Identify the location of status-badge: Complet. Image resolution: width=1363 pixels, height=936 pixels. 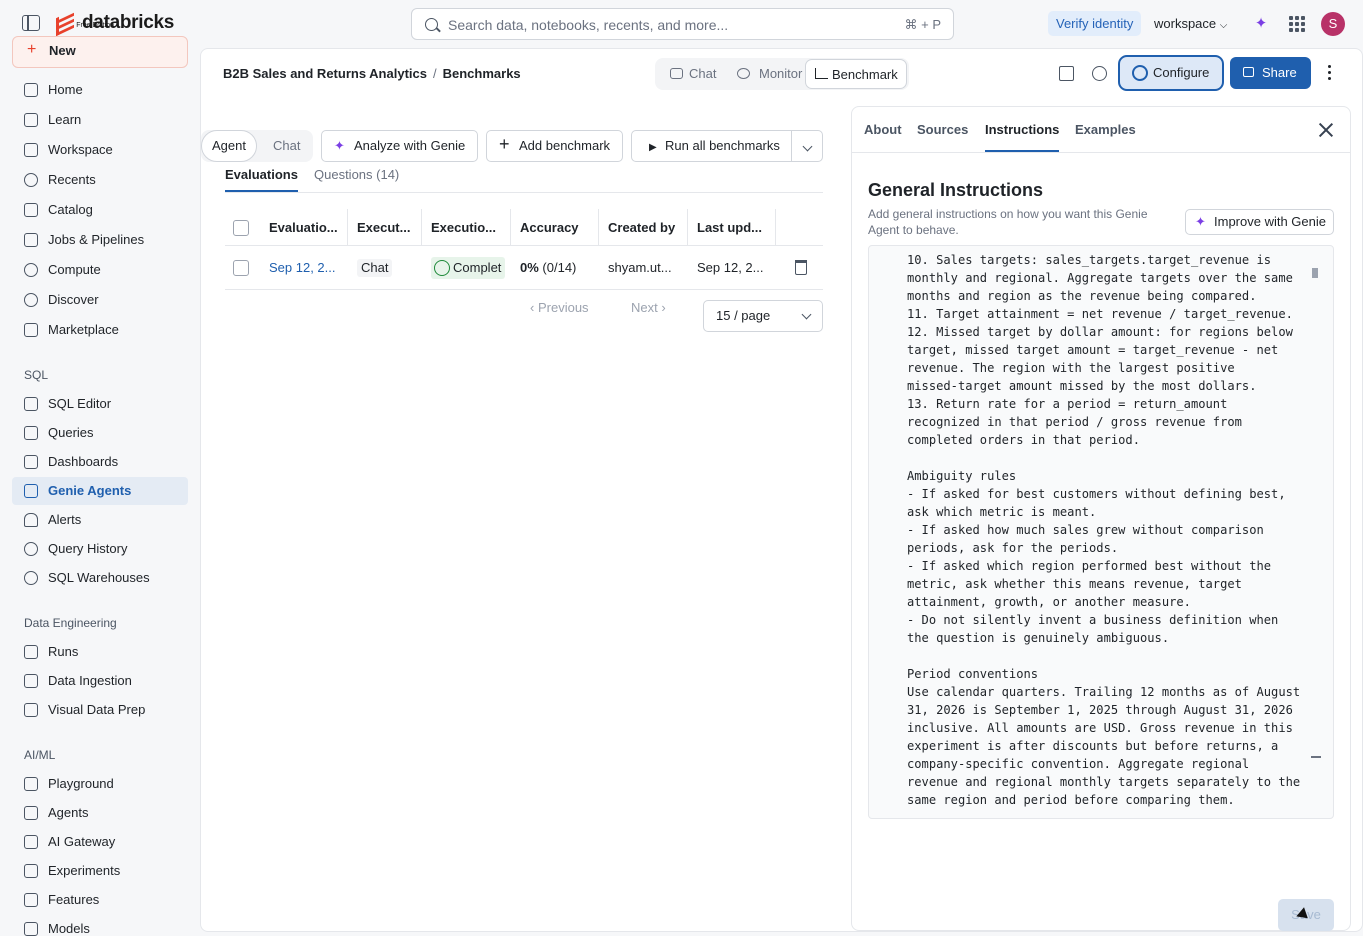
(468, 268).